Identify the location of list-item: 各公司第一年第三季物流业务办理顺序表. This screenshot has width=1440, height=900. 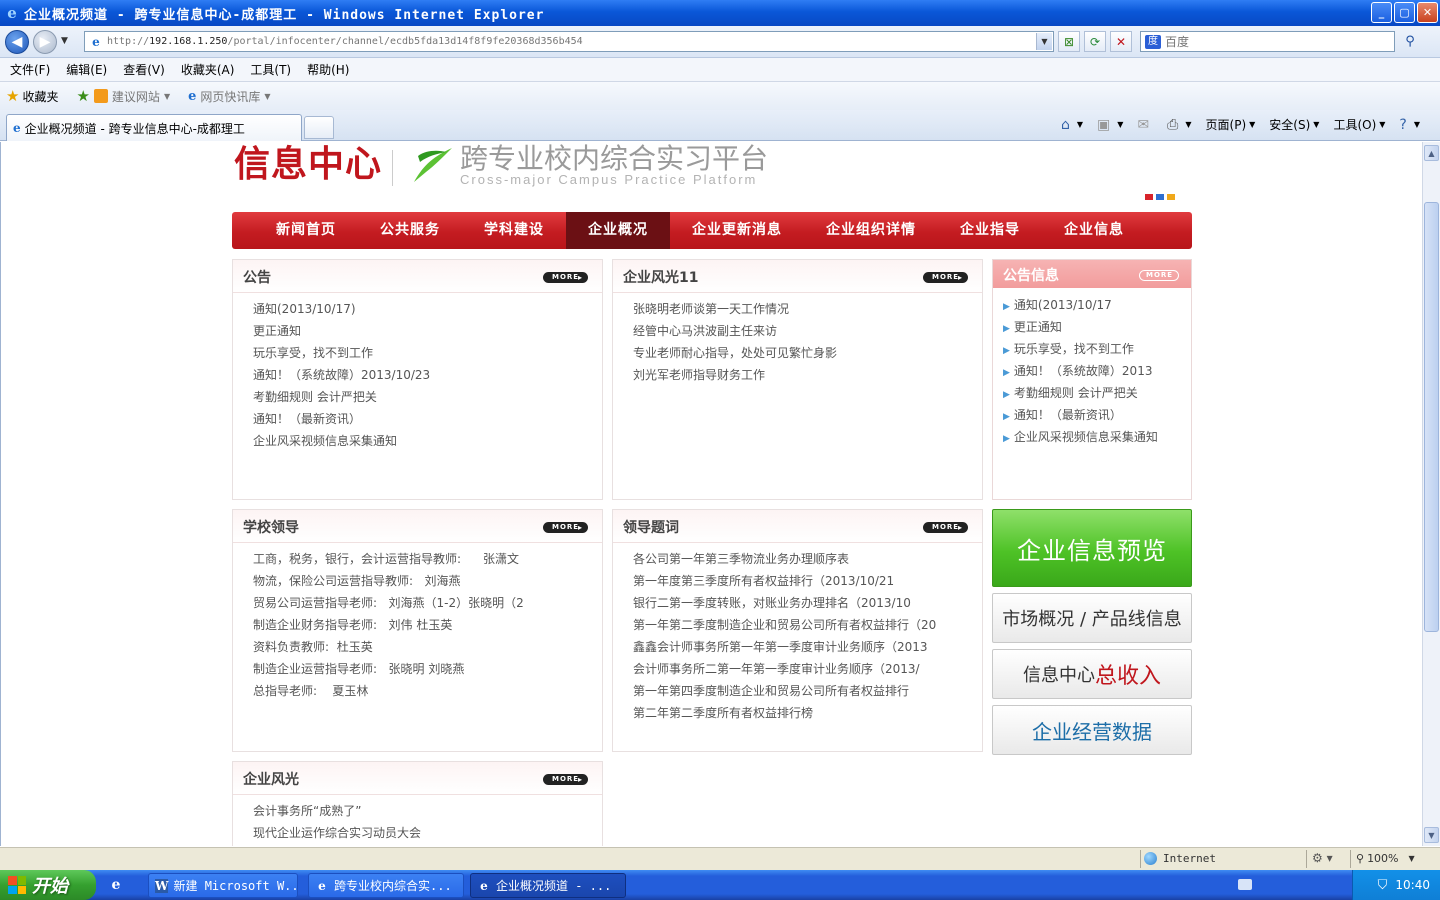
(803, 559).